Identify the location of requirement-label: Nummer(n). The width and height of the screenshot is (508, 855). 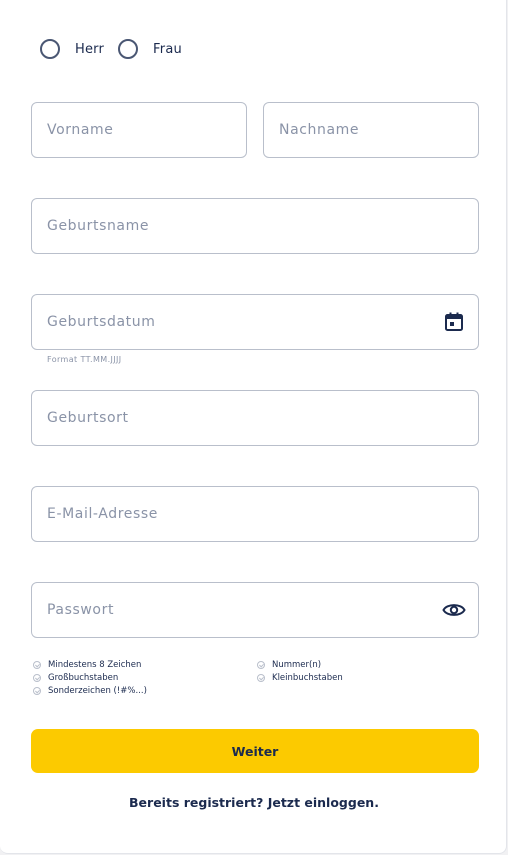
(297, 664).